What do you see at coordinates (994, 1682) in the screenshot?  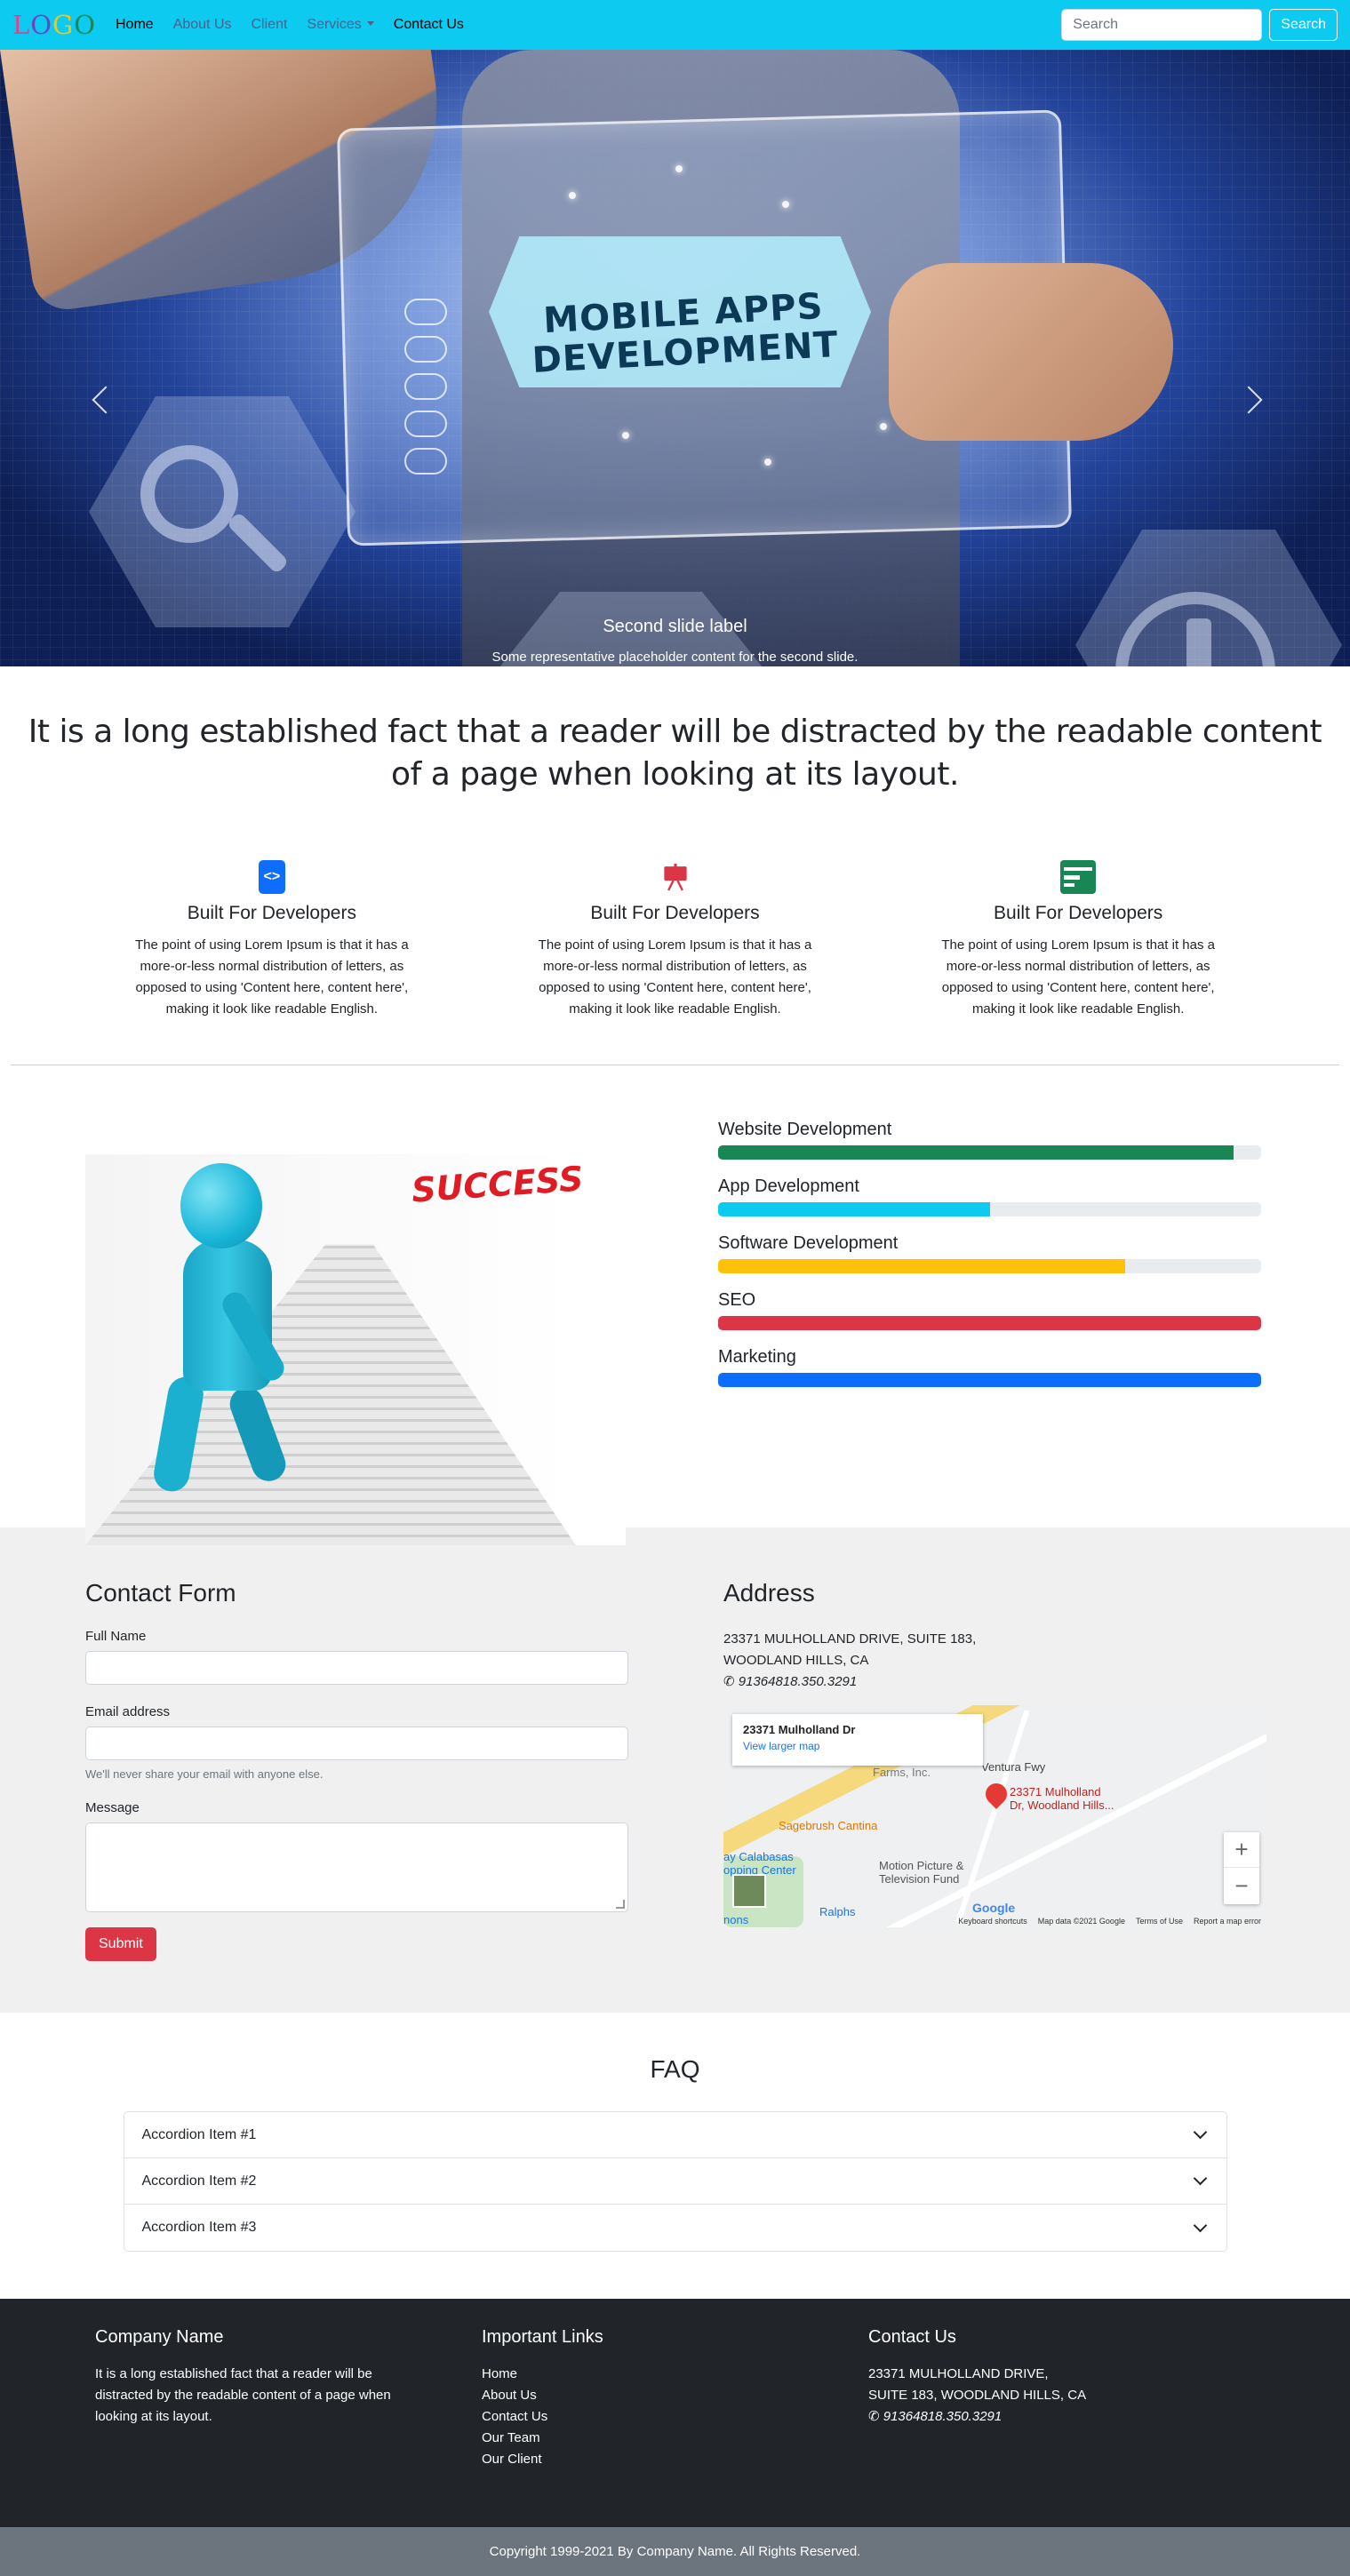 I see `address-phone: ✆ 91364818.350.3291` at bounding box center [994, 1682].